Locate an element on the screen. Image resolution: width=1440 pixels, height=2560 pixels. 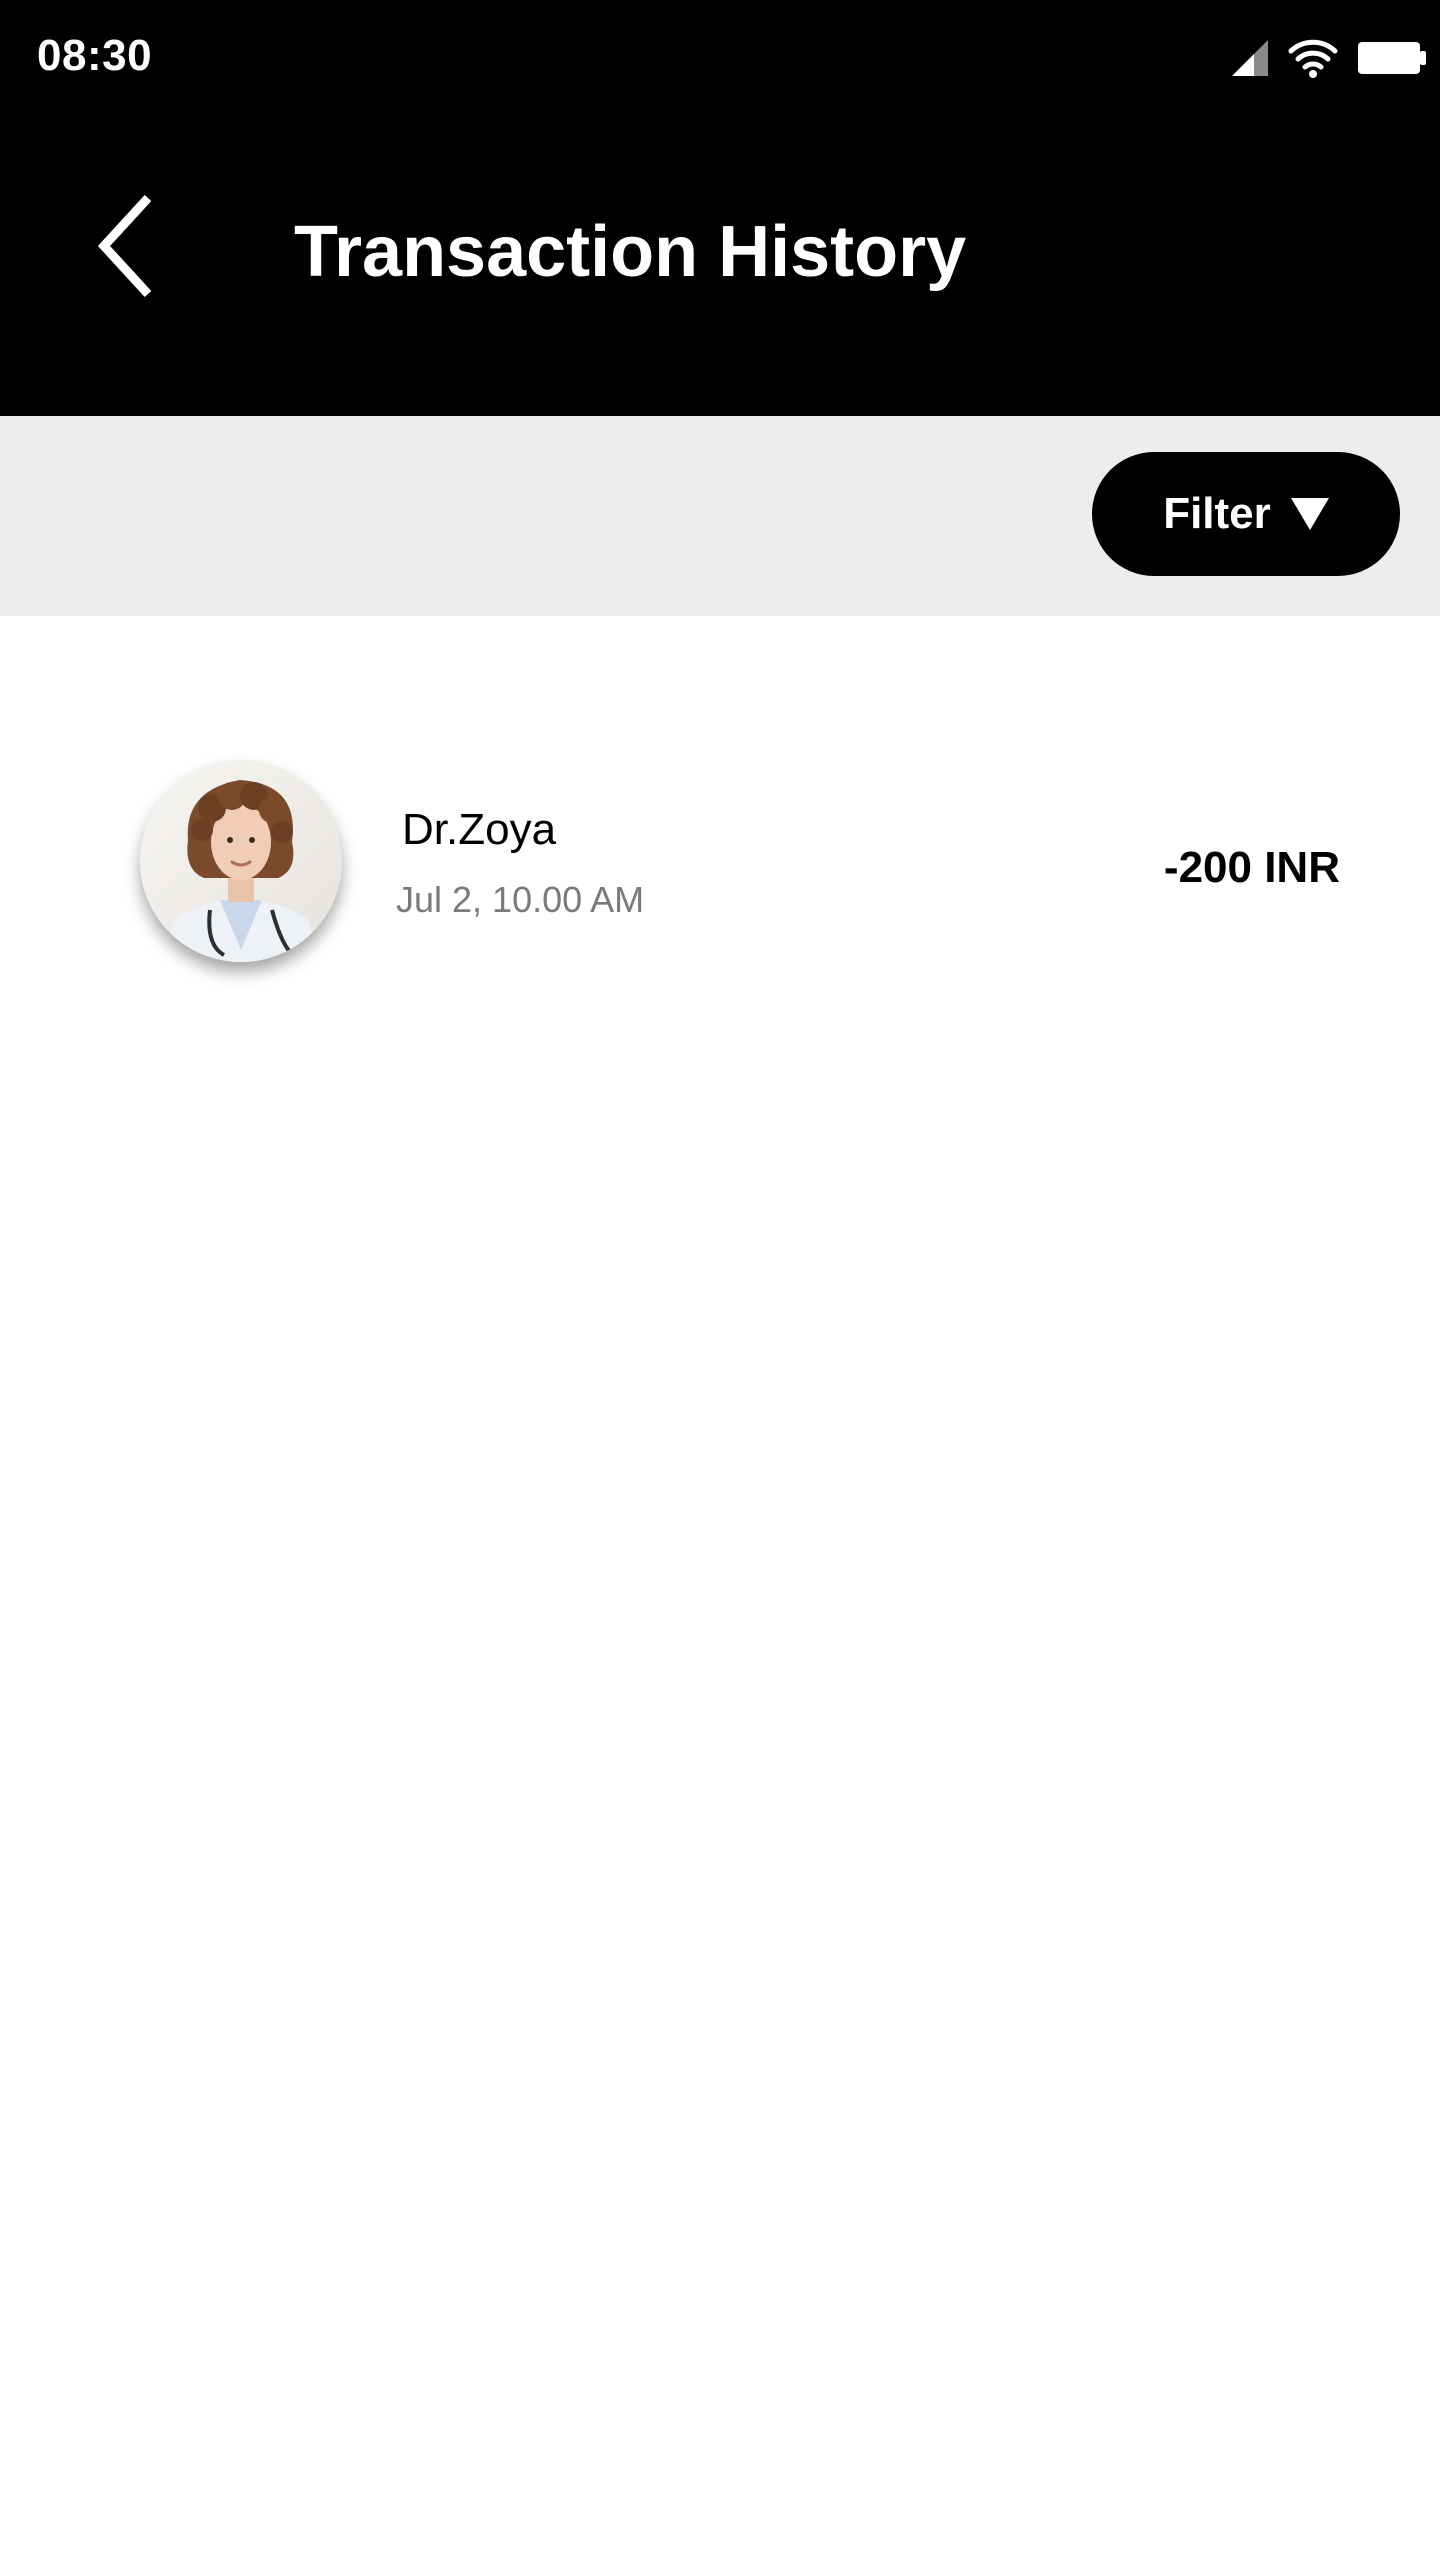
avatar is located at coordinates (241, 861).